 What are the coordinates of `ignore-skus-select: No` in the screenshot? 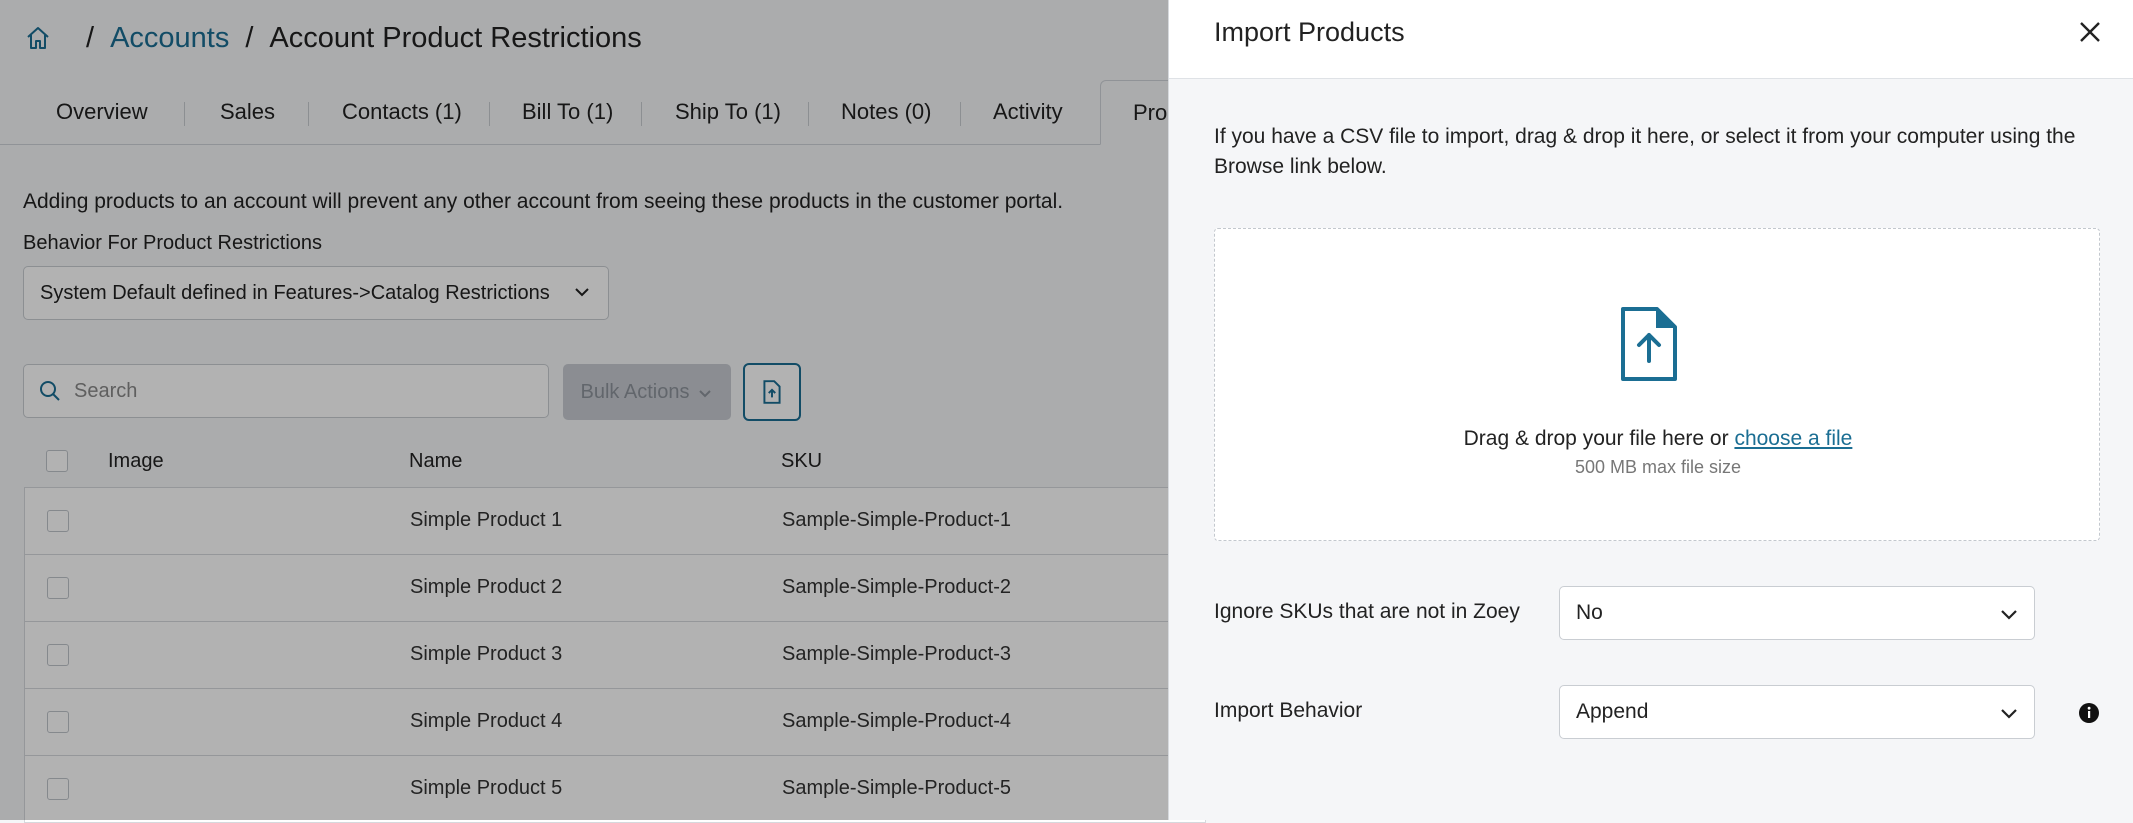 It's located at (1797, 613).